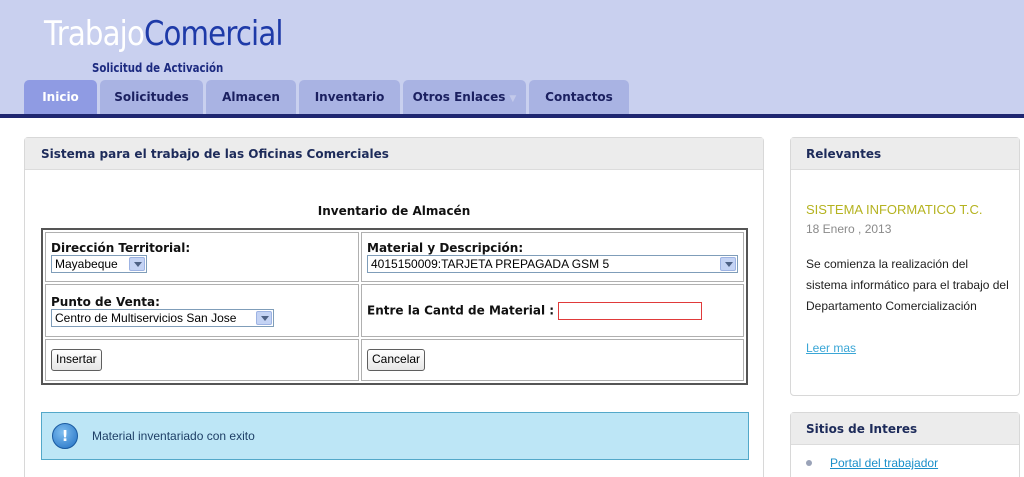  What do you see at coordinates (395, 436) in the screenshot?
I see `success-alert: ! Material inventariado con exito` at bounding box center [395, 436].